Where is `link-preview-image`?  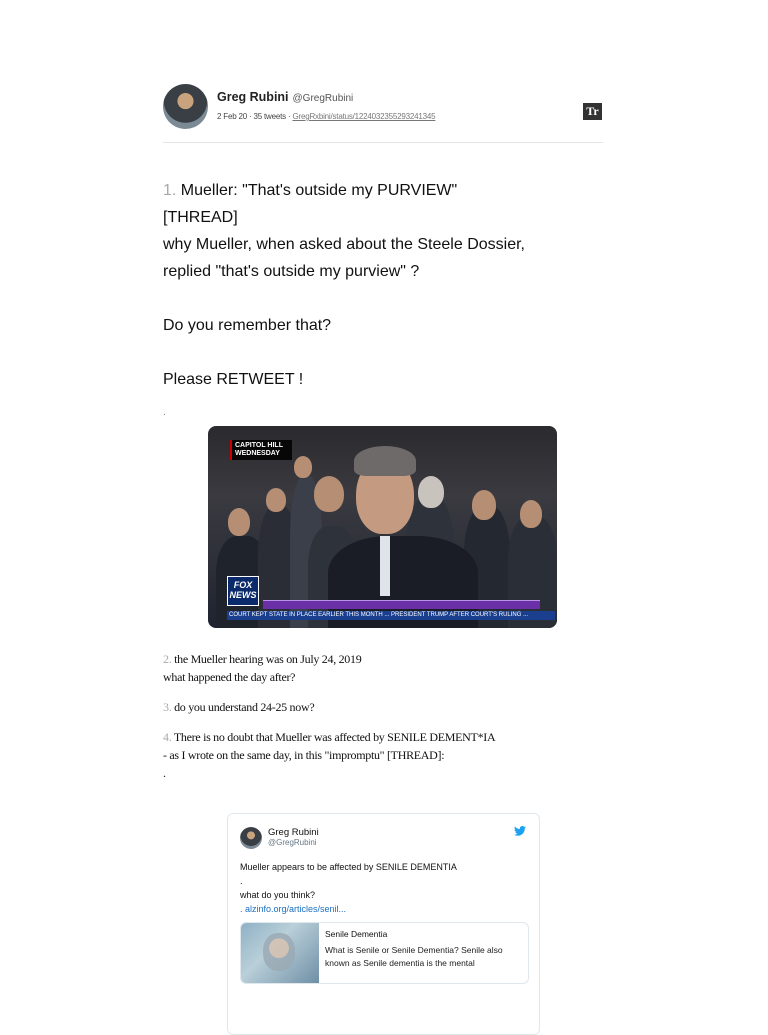
link-preview-image is located at coordinates (280, 953).